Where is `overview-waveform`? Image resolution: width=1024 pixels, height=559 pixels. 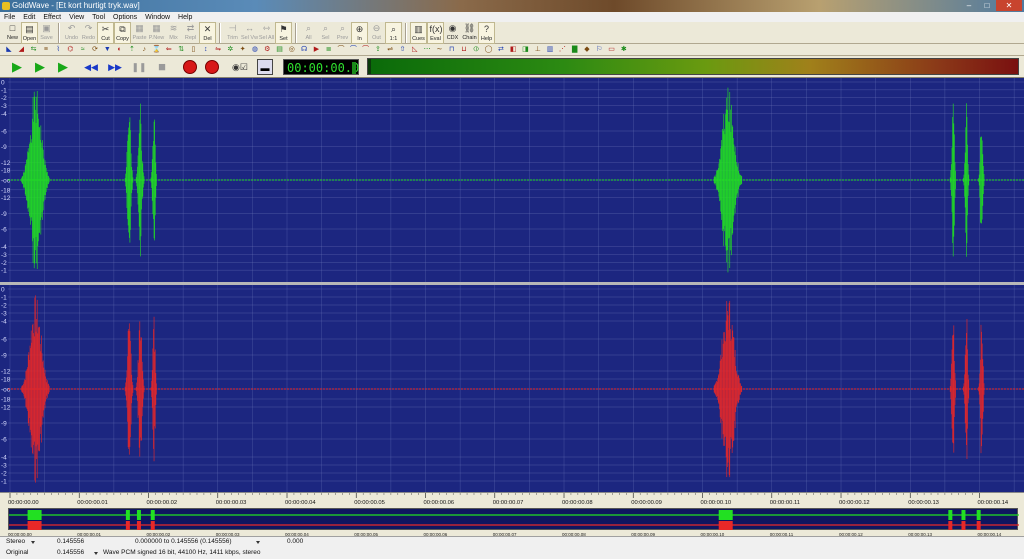
overview-waveform is located at coordinates (513, 519).